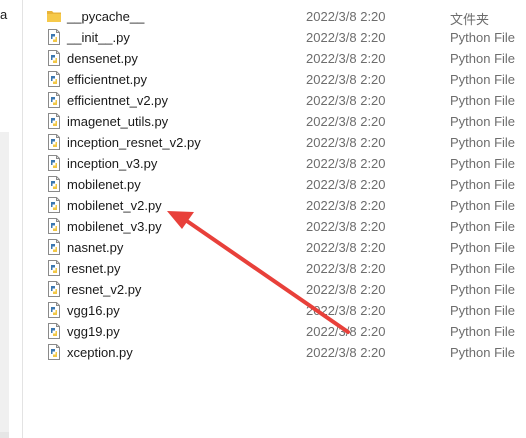  Describe the element at coordinates (114, 226) in the screenshot. I see `file-name: mobilenet_v3.py` at that location.